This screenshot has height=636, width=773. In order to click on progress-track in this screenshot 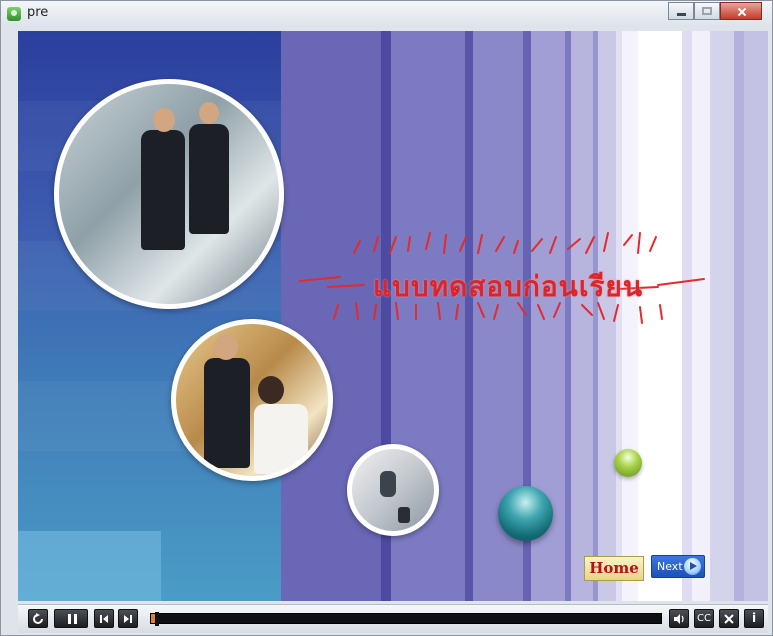, I will do `click(406, 619)`.